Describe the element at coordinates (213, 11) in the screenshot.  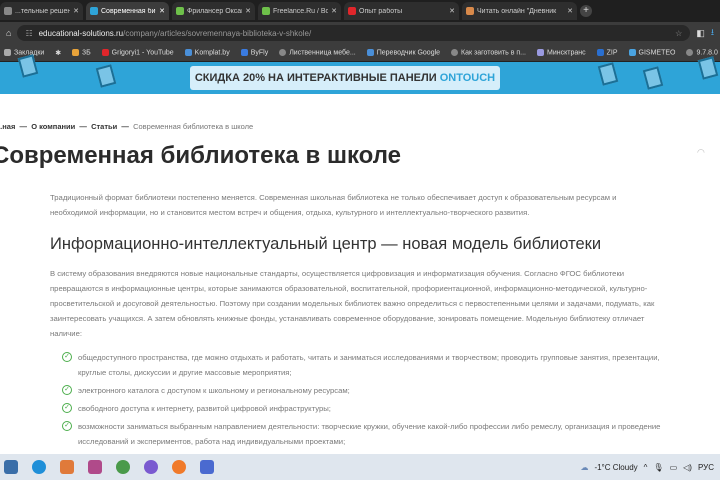
I see `tab: Фрилансер Оксана Лисиц✕` at that location.